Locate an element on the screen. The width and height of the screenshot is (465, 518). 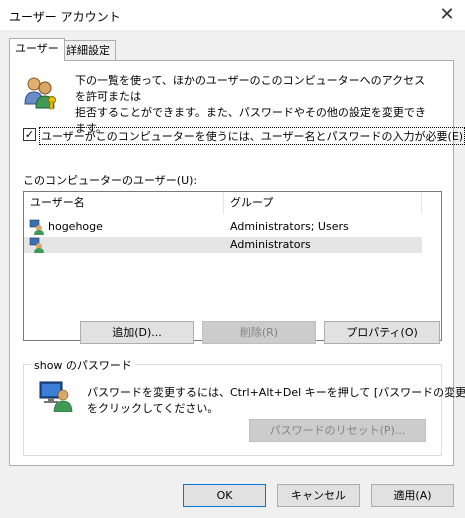
cancel-button: キャンセル is located at coordinates (318, 495).